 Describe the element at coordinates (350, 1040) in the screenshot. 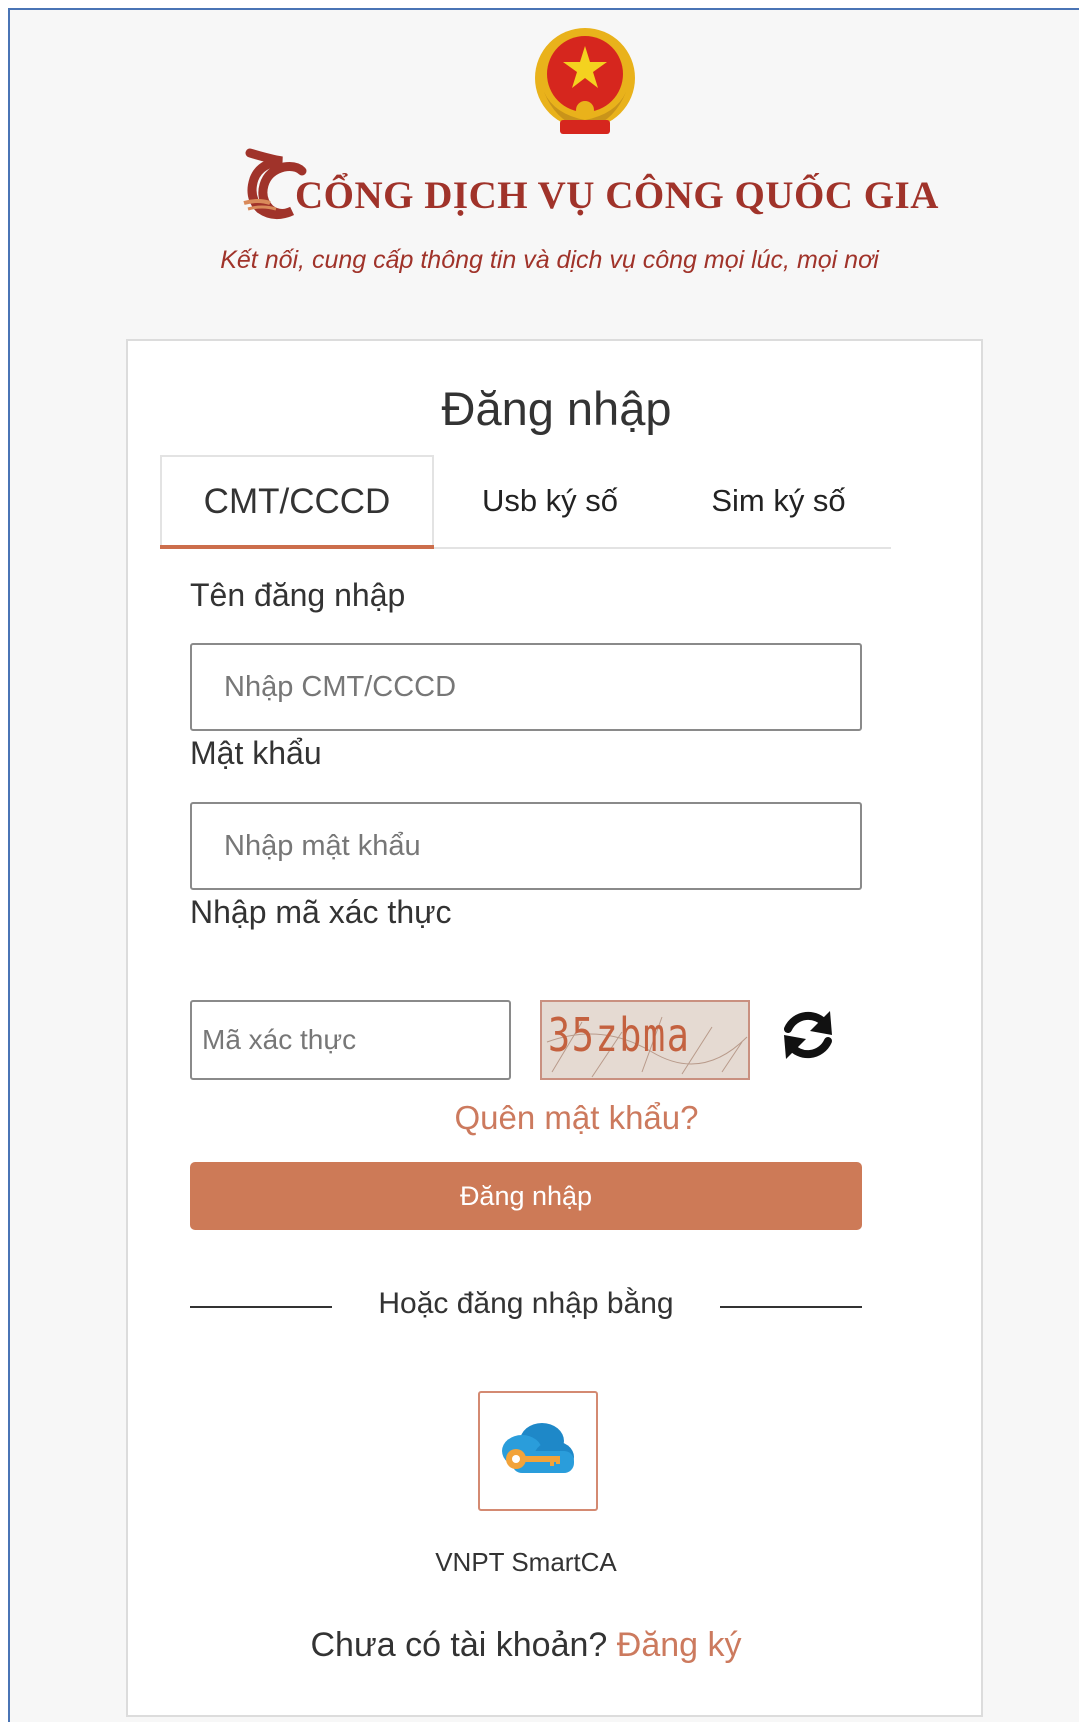

I see `captcha-input` at that location.